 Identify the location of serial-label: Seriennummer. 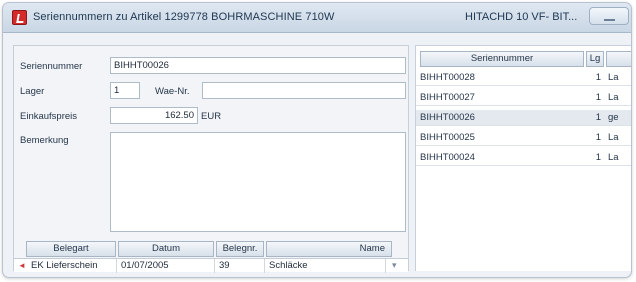
(51, 66).